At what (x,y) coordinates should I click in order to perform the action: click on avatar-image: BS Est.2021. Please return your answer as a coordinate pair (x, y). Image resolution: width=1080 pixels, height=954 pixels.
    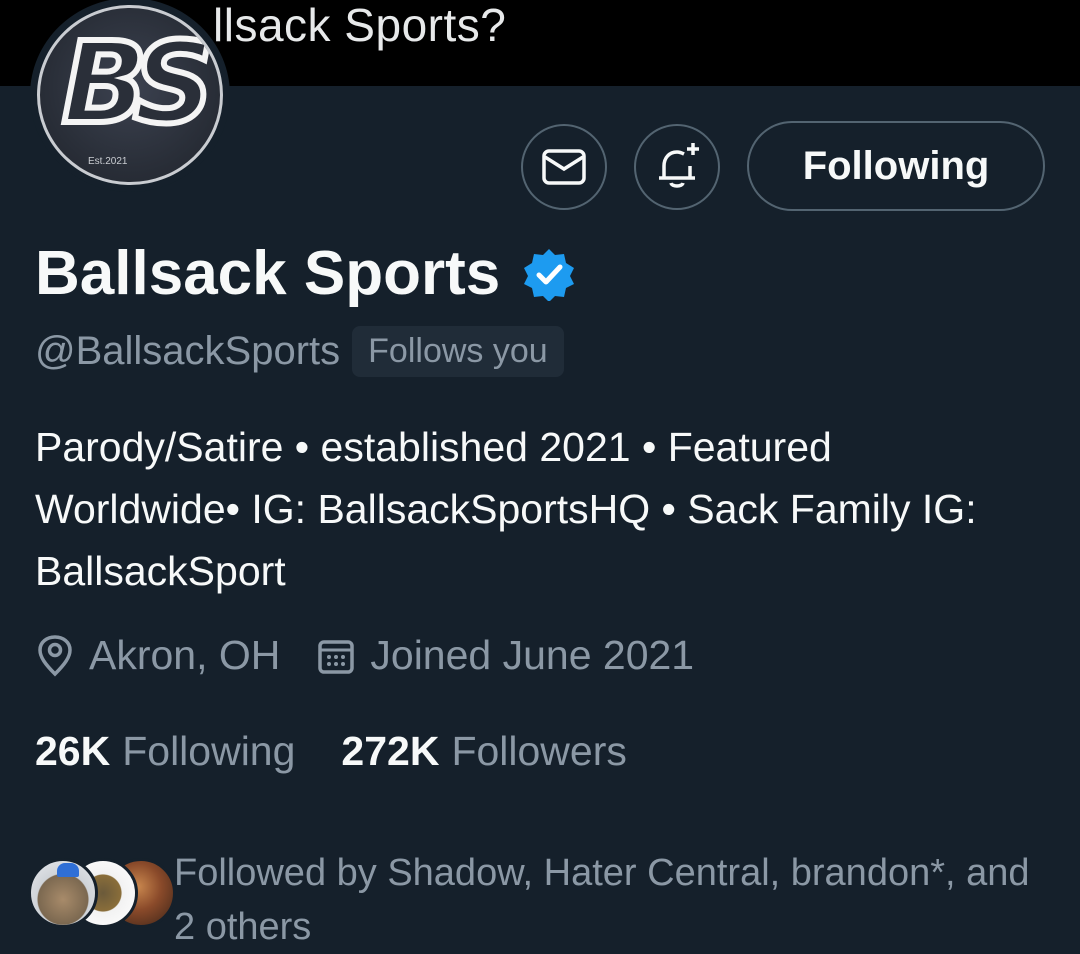
    Looking at the image, I should click on (130, 95).